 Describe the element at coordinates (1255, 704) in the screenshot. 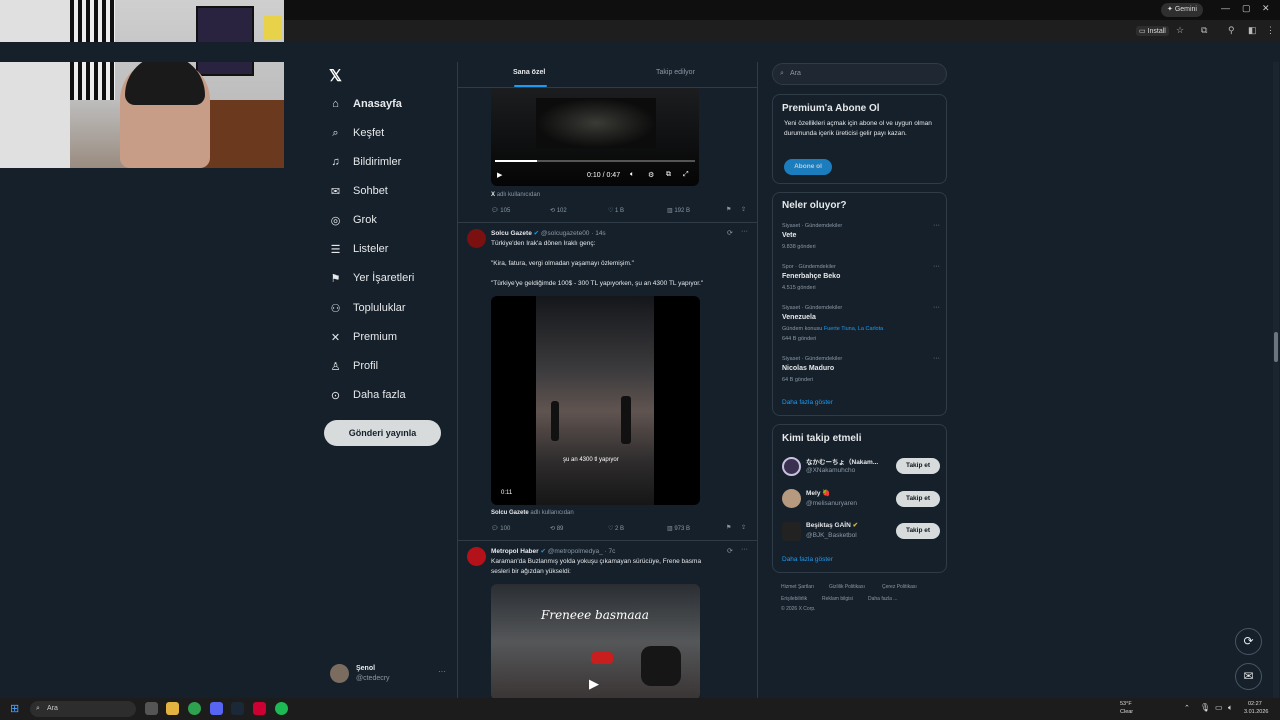

I see `clock-time: 02:27` at that location.